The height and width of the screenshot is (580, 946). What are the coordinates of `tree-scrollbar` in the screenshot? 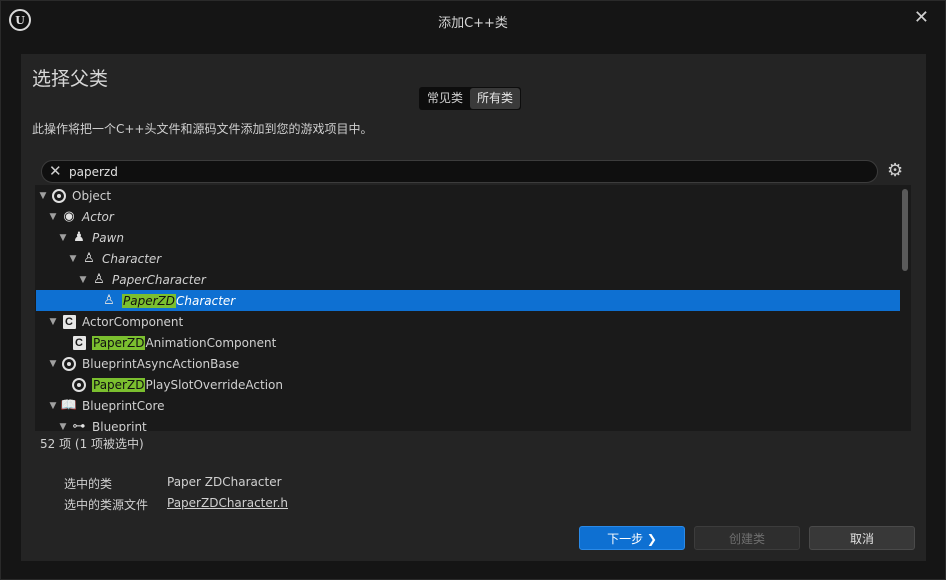 It's located at (905, 308).